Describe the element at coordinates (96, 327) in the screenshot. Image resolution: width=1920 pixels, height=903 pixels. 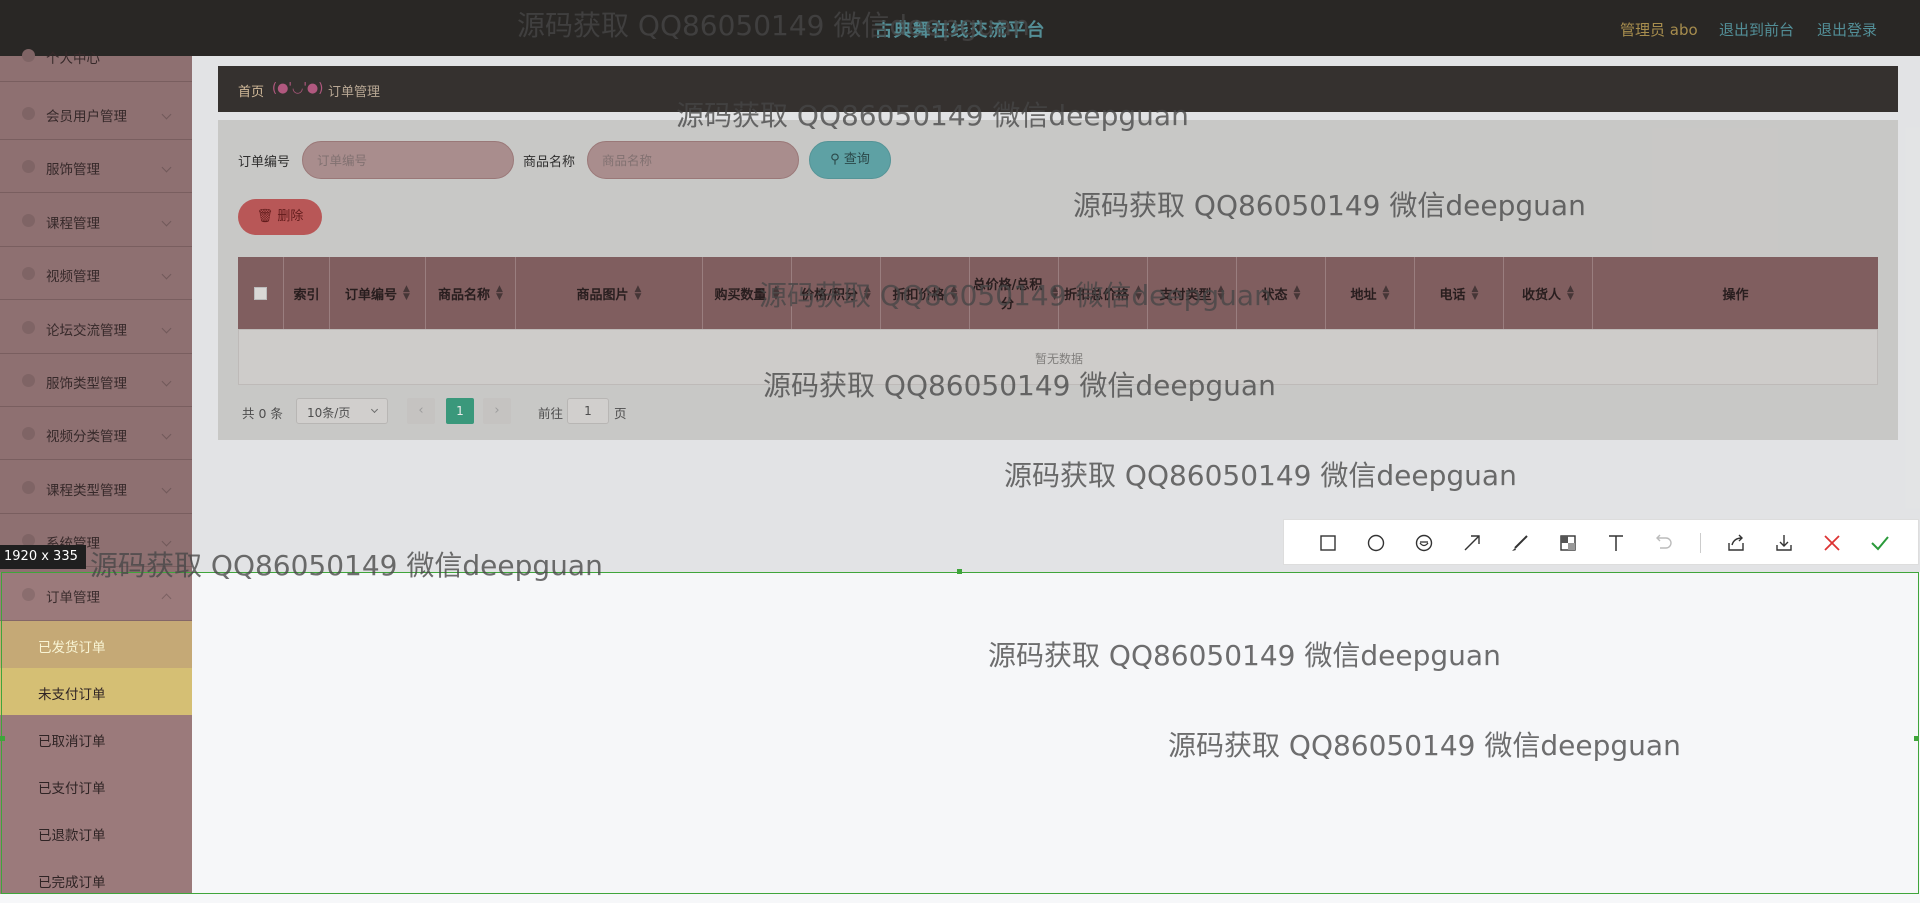
I see `sidebar-item-forum: 论坛交流管理` at that location.